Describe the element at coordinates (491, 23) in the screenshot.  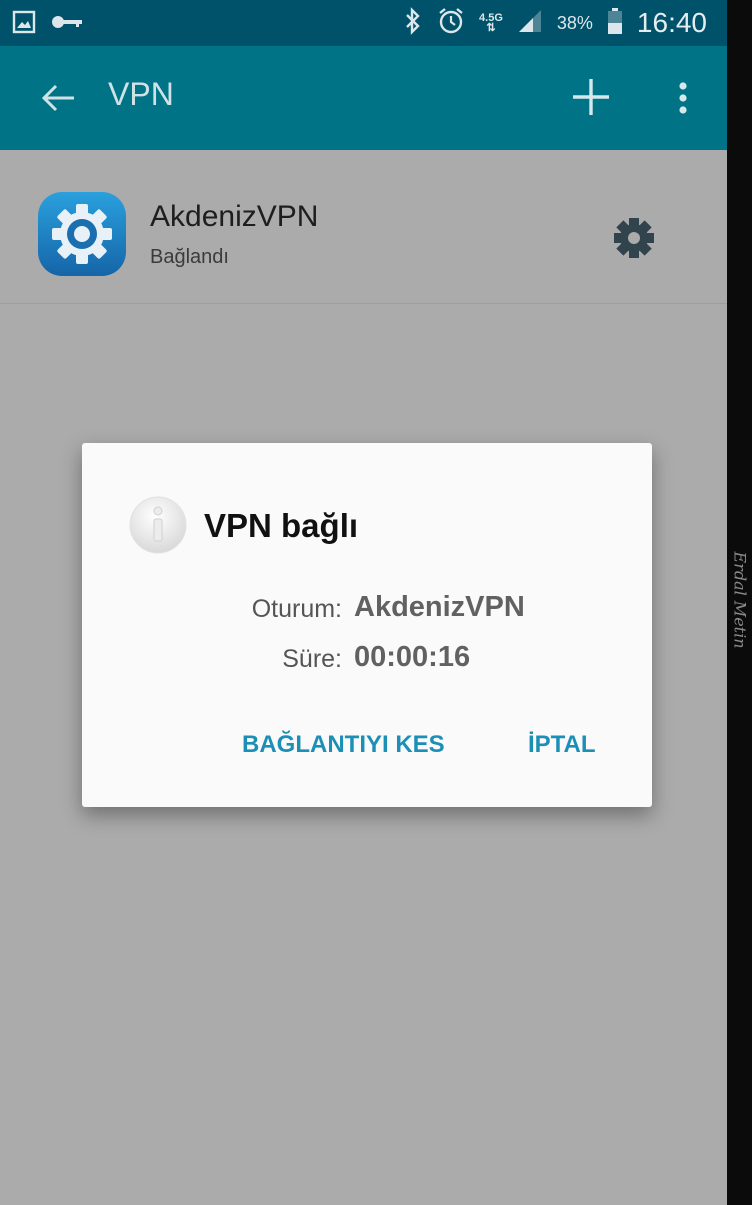
I see `network-type: 4.5G ⇅` at that location.